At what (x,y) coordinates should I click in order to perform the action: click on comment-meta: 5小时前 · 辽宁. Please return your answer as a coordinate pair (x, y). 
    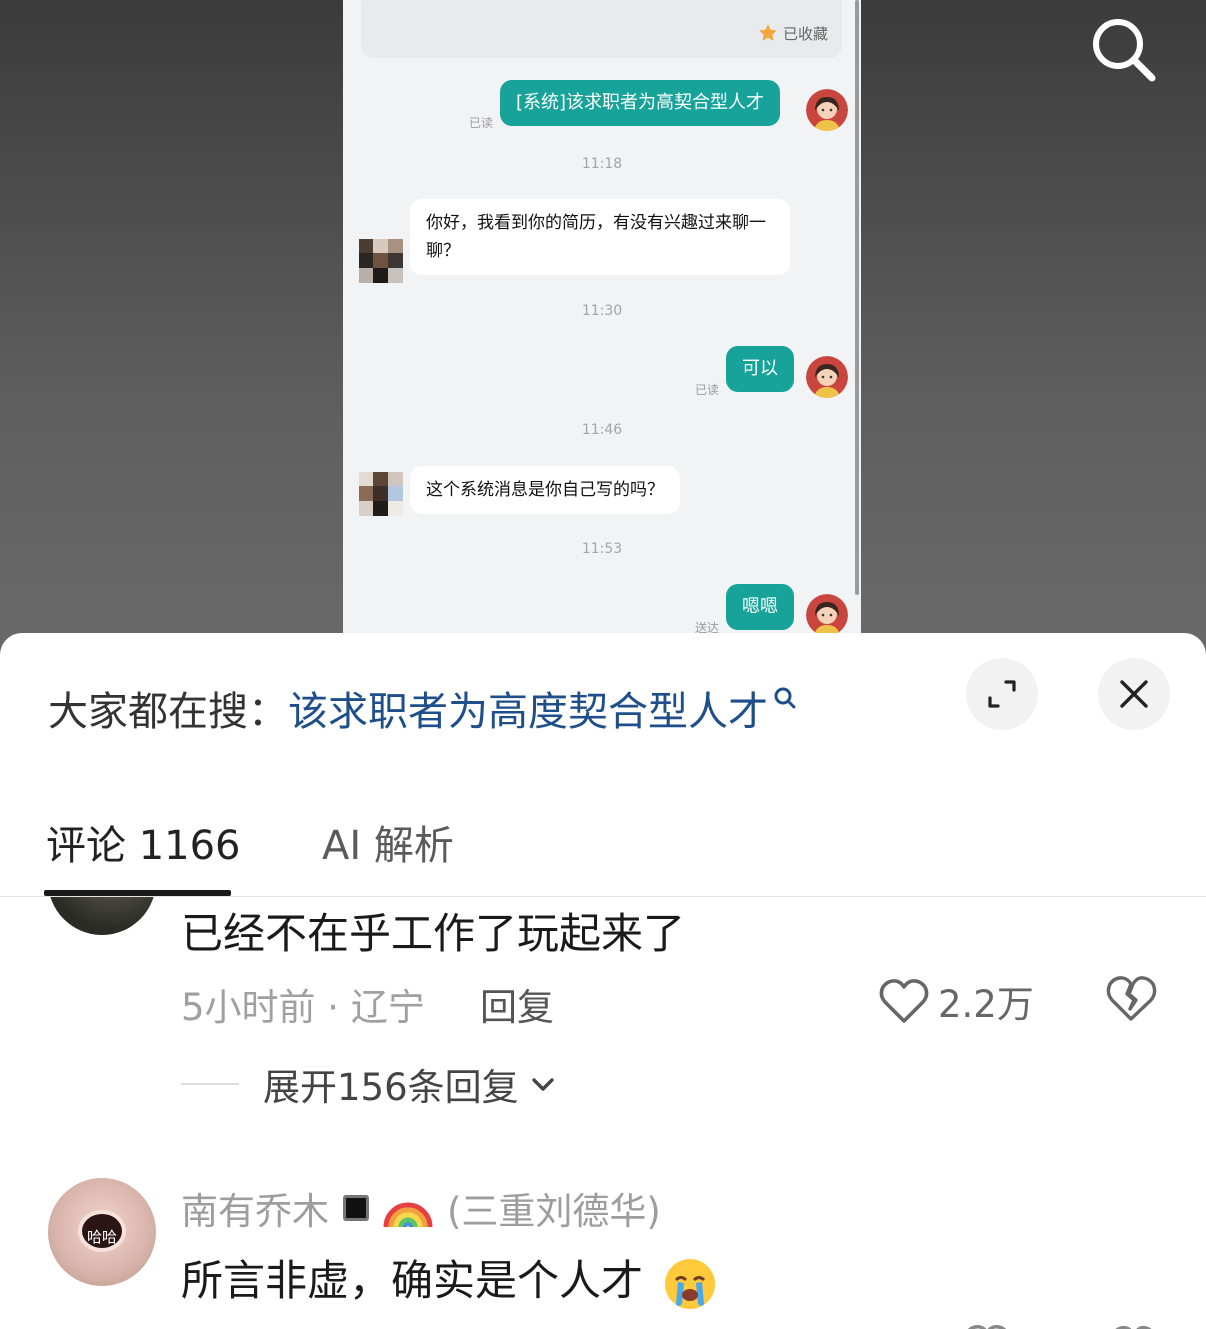
    Looking at the image, I should click on (303, 1007).